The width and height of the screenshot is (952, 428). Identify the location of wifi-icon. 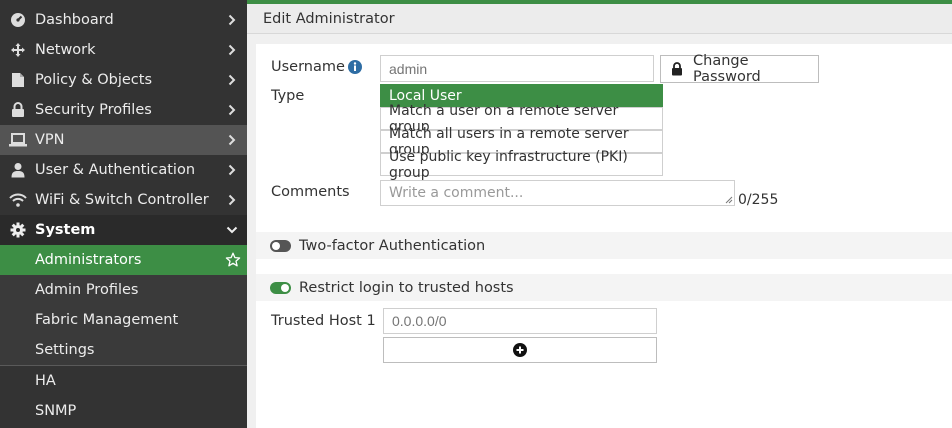
(18, 200).